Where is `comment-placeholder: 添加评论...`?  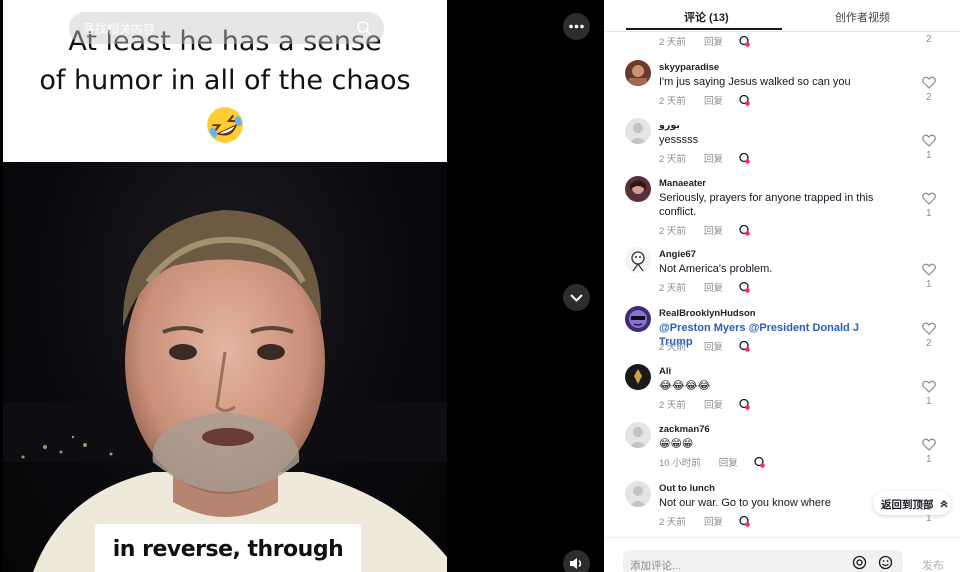
comment-placeholder: 添加评论... is located at coordinates (655, 566).